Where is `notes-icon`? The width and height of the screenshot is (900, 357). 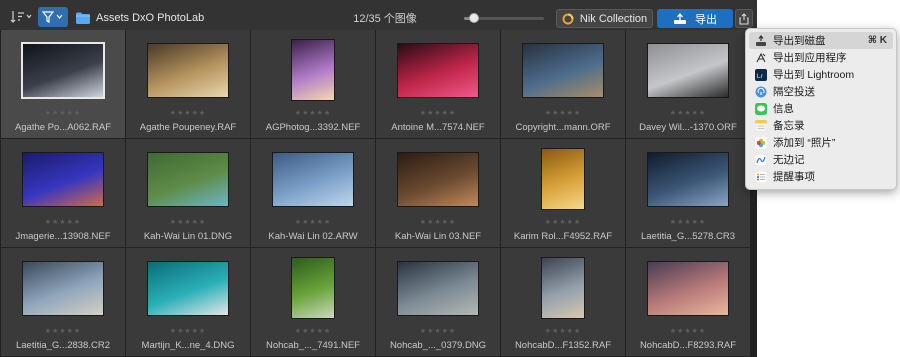 notes-icon is located at coordinates (761, 125).